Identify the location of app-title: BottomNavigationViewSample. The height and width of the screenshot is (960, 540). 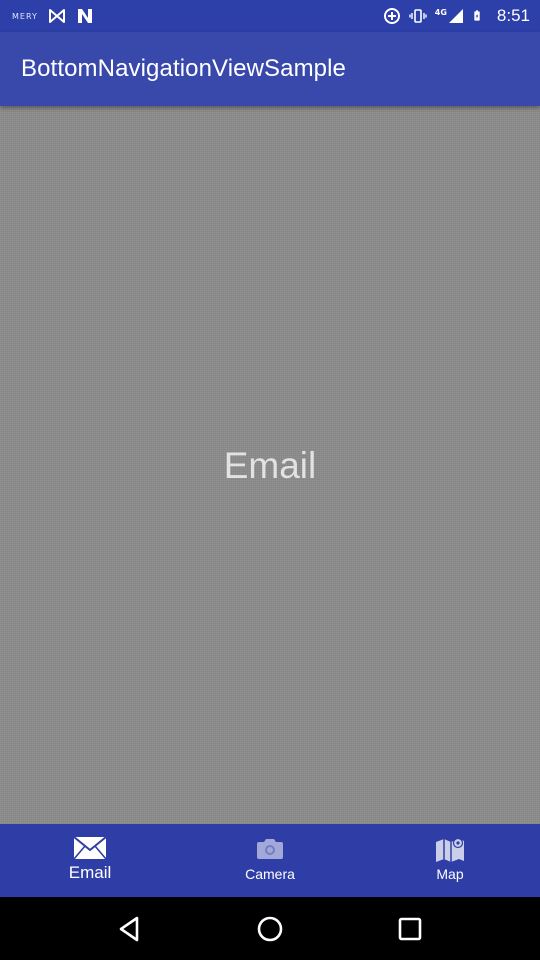
(183, 68).